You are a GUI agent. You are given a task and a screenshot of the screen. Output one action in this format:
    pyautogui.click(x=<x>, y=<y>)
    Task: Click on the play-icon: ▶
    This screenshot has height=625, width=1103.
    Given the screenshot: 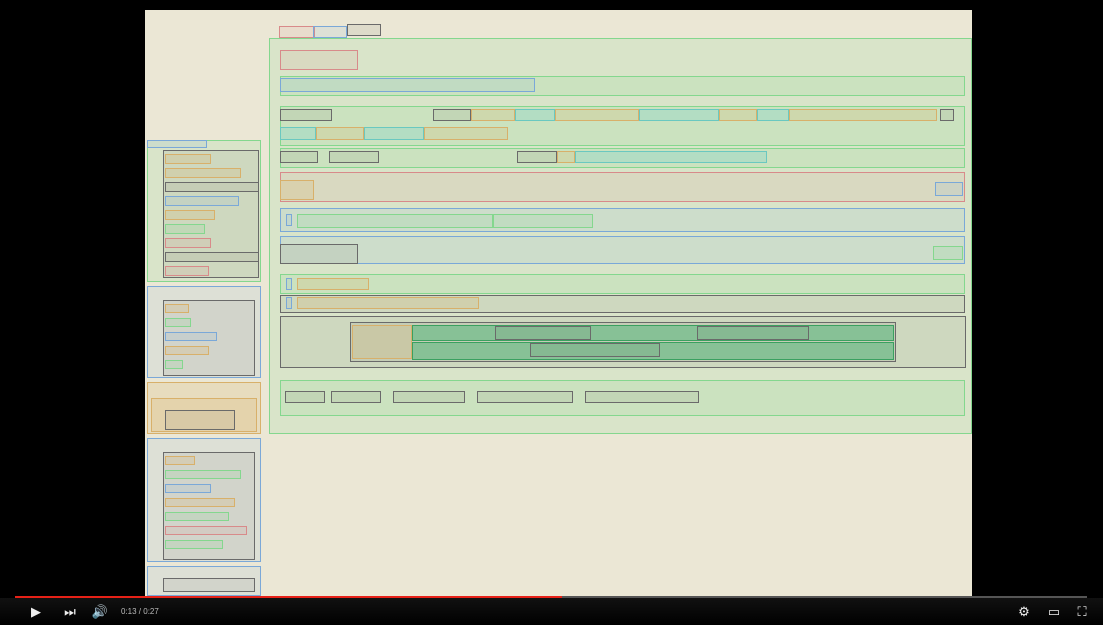 What is the action you would take?
    pyautogui.click(x=36, y=611)
    